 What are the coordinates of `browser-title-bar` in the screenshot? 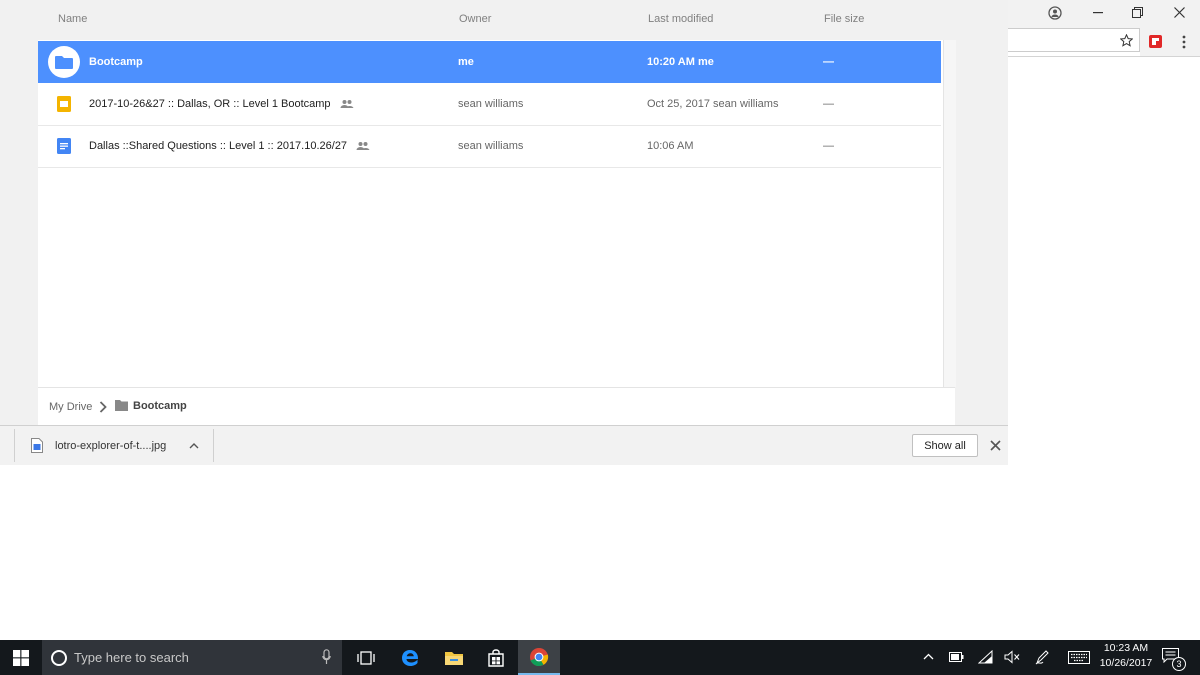 It's located at (1104, 14).